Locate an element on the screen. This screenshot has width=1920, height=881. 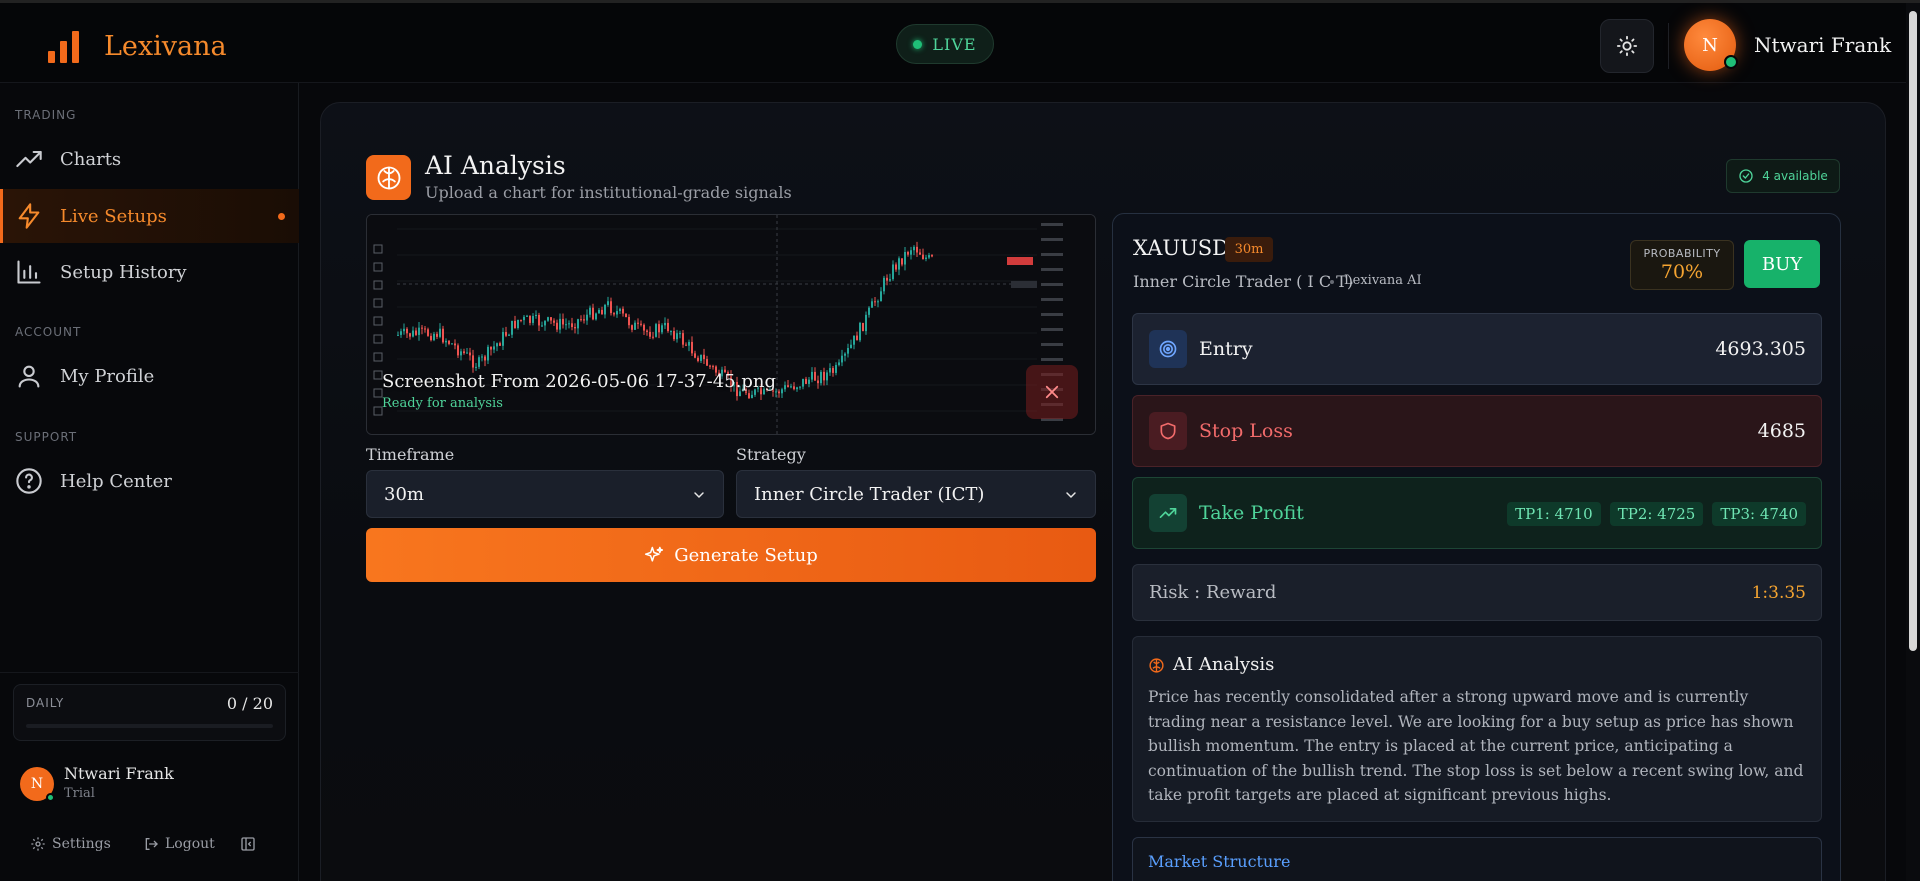
settings-link: Settings is located at coordinates (70, 844).